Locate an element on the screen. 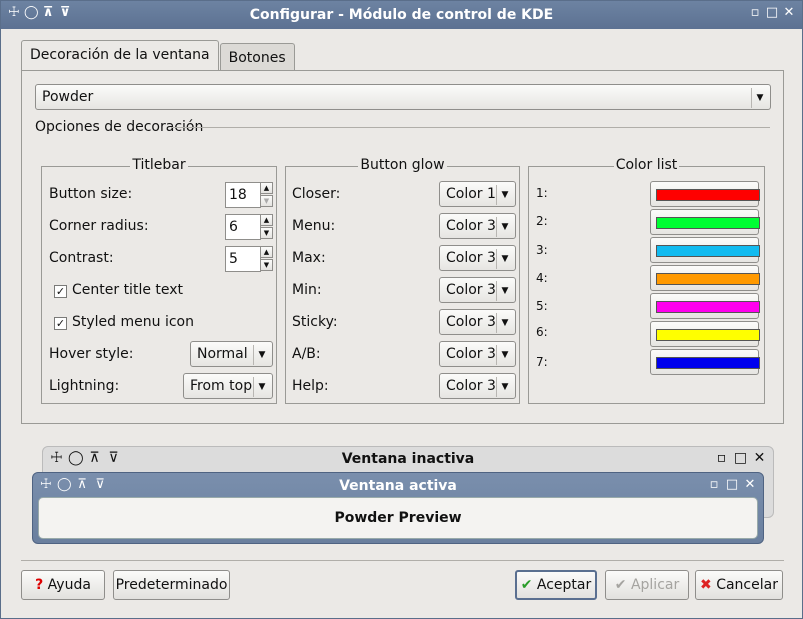  corner-radius-value: 6 is located at coordinates (233, 227).